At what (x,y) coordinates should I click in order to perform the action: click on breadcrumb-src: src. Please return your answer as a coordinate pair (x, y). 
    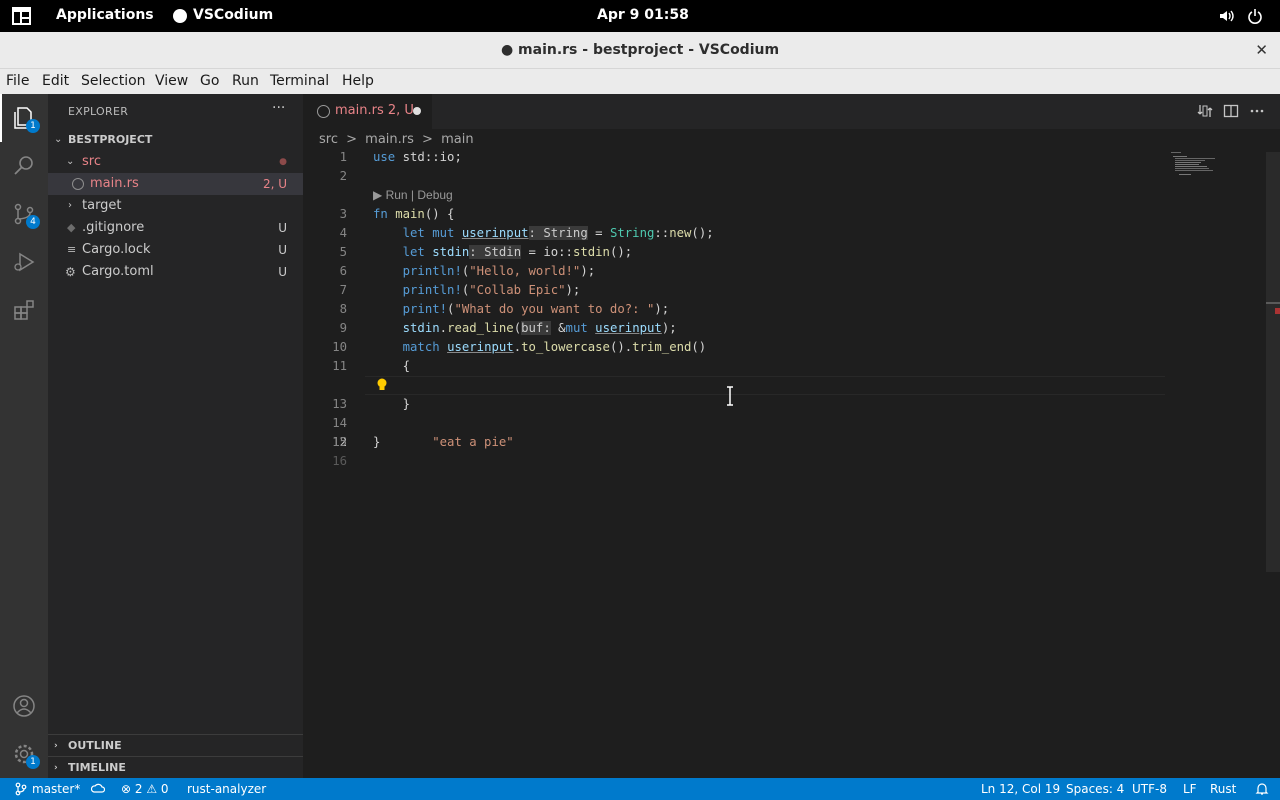
    Looking at the image, I should click on (328, 139).